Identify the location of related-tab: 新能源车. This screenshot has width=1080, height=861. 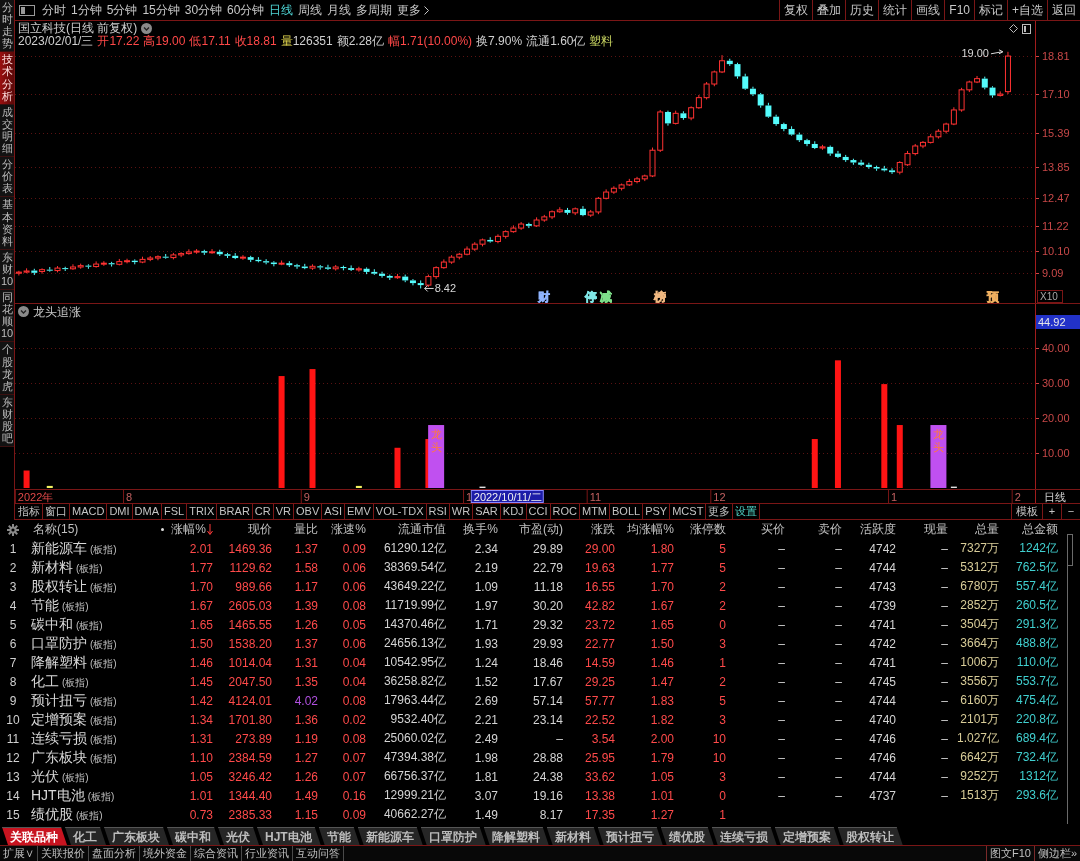
(390, 836).